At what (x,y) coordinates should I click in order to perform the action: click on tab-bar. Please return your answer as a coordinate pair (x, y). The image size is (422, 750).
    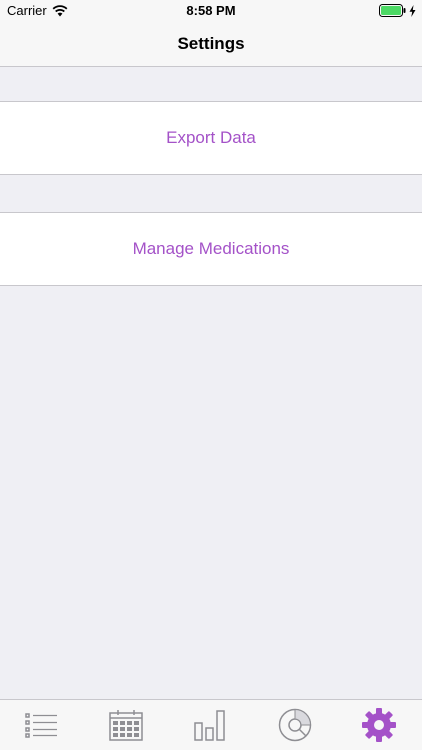
    Looking at the image, I should click on (211, 724).